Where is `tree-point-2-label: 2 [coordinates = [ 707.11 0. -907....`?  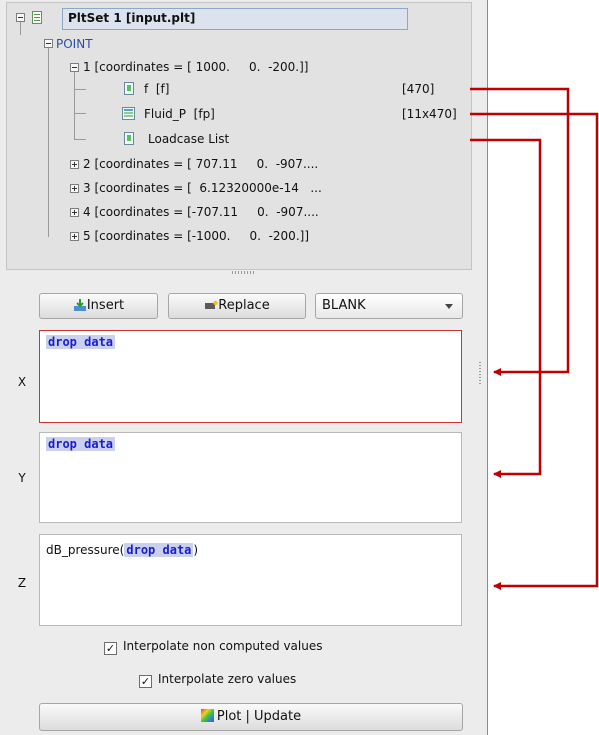
tree-point-2-label: 2 [coordinates = [ 707.11 0. -907.... is located at coordinates (200, 164).